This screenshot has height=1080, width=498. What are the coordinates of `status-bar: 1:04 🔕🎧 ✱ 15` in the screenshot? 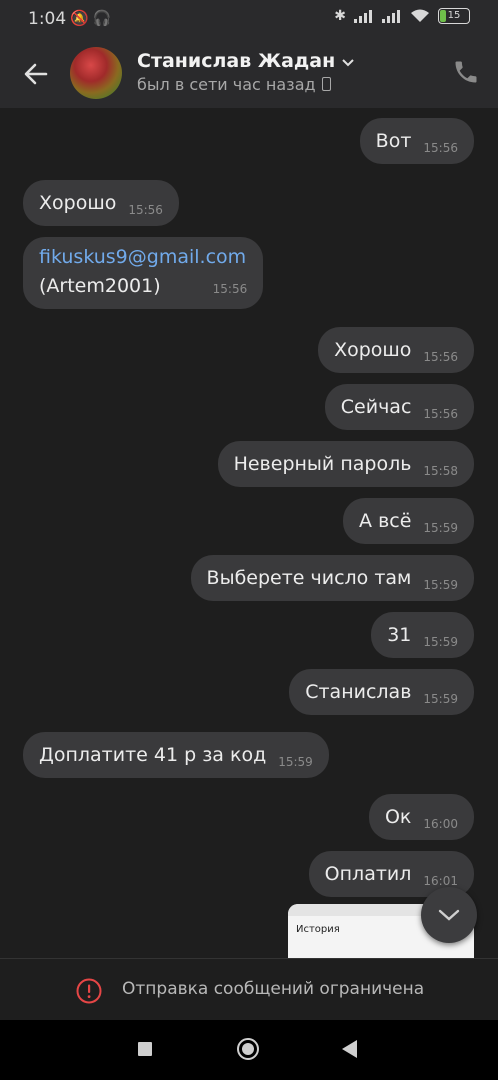 It's located at (249, 20).